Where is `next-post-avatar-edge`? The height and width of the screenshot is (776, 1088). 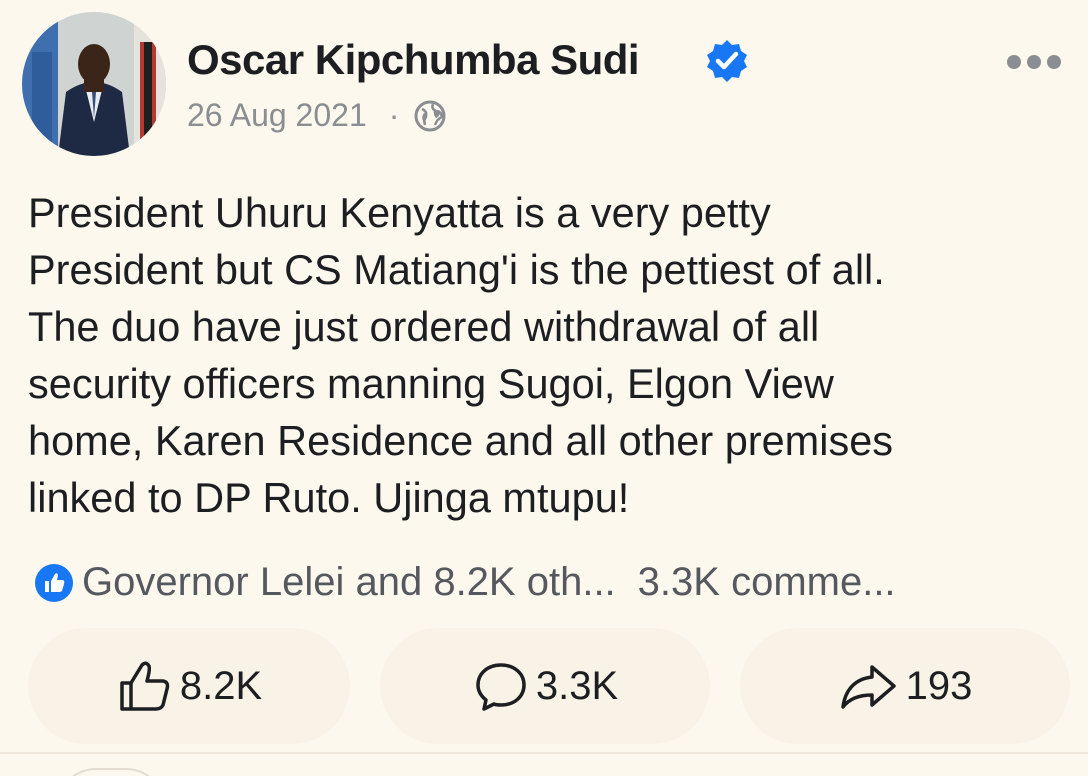
next-post-avatar-edge is located at coordinates (111, 772).